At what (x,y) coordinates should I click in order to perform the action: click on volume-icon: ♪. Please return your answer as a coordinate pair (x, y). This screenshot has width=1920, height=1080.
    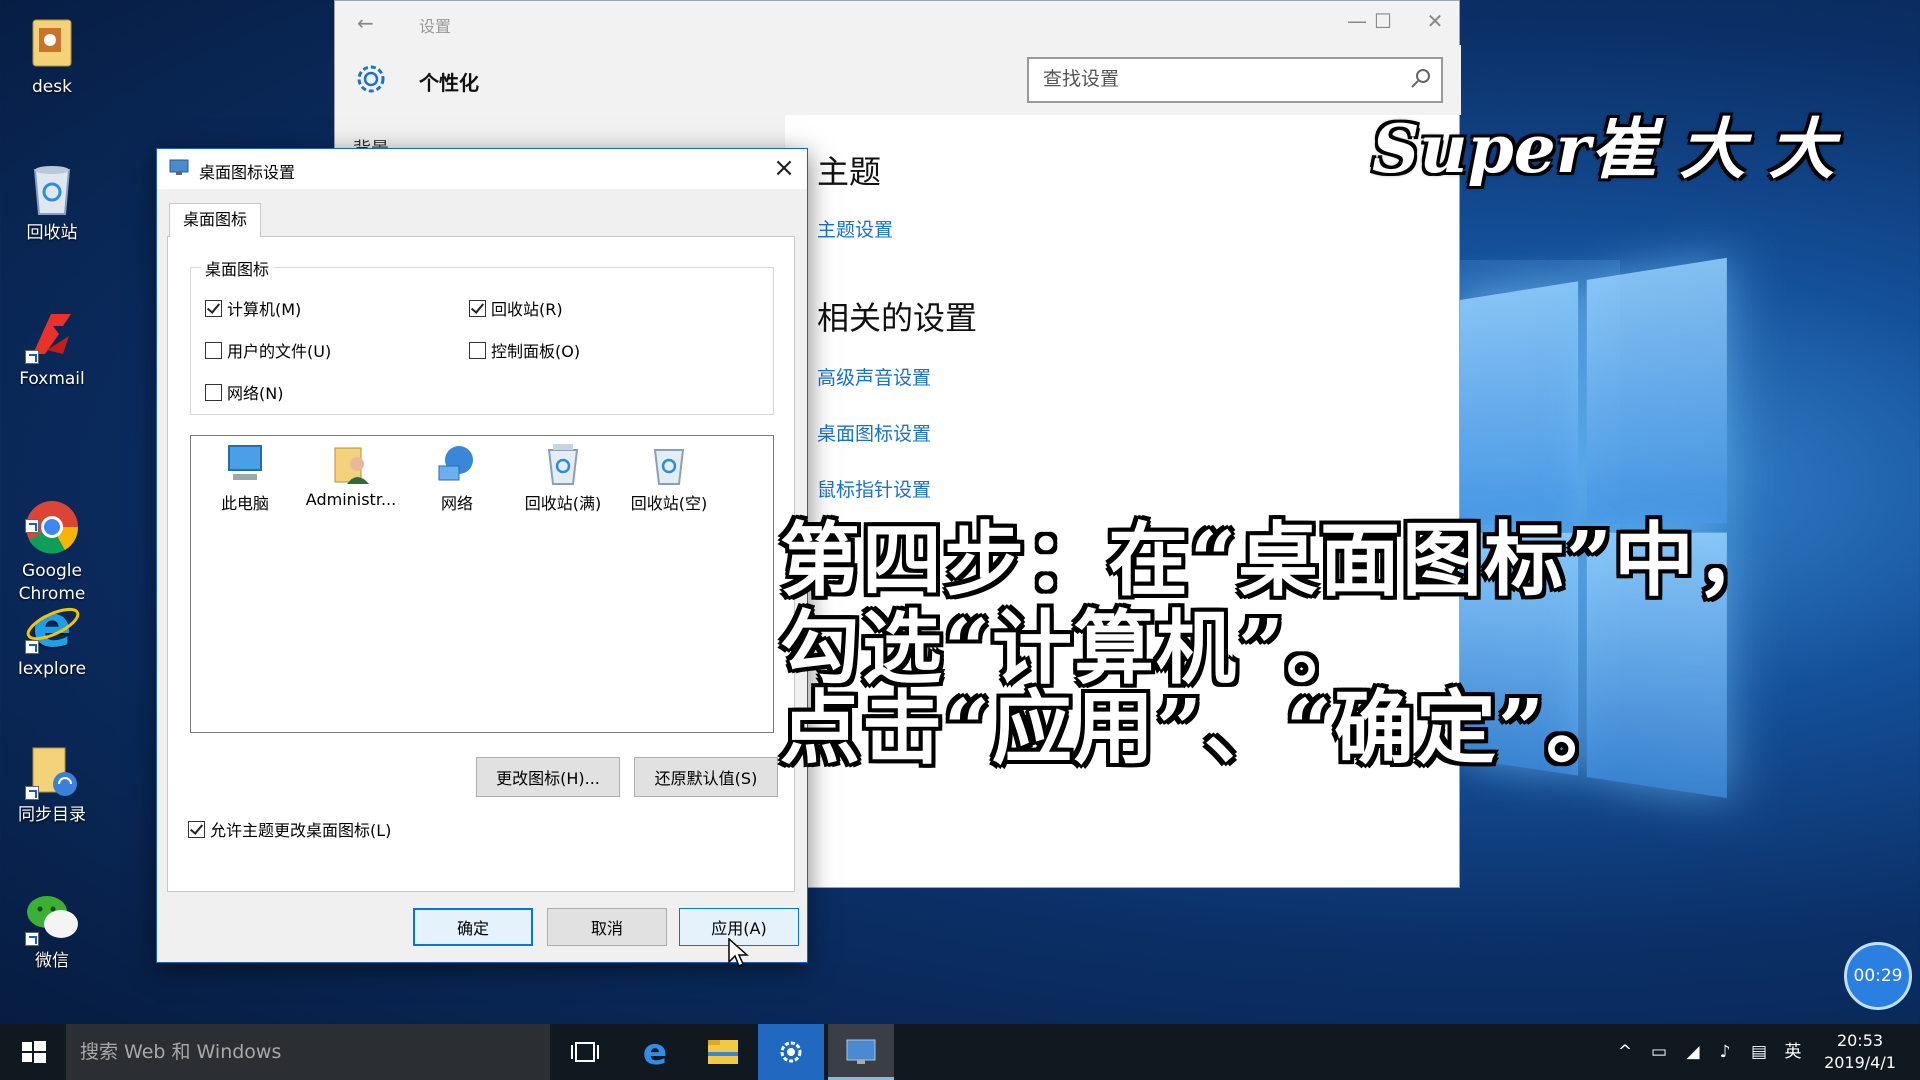
    Looking at the image, I should click on (1725, 1052).